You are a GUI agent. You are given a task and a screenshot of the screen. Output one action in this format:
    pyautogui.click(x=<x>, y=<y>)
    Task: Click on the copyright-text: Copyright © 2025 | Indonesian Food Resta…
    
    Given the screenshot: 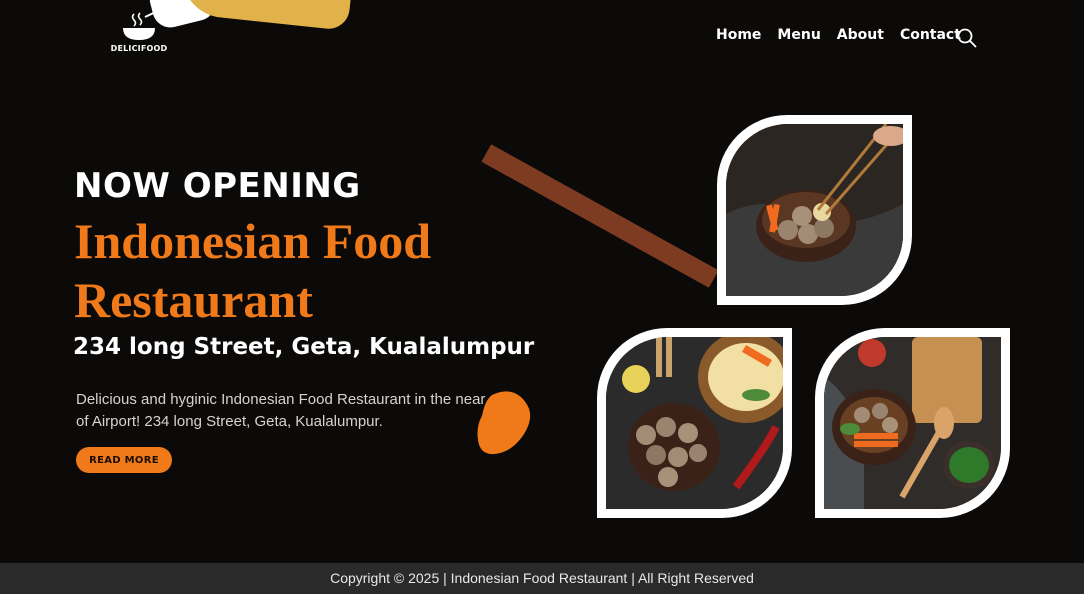 What is the action you would take?
    pyautogui.click(x=542, y=578)
    